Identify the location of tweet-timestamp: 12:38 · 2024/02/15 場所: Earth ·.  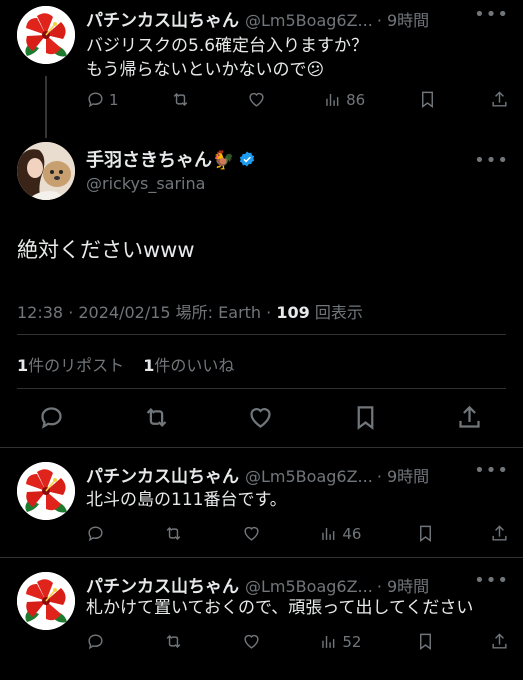
(146, 312).